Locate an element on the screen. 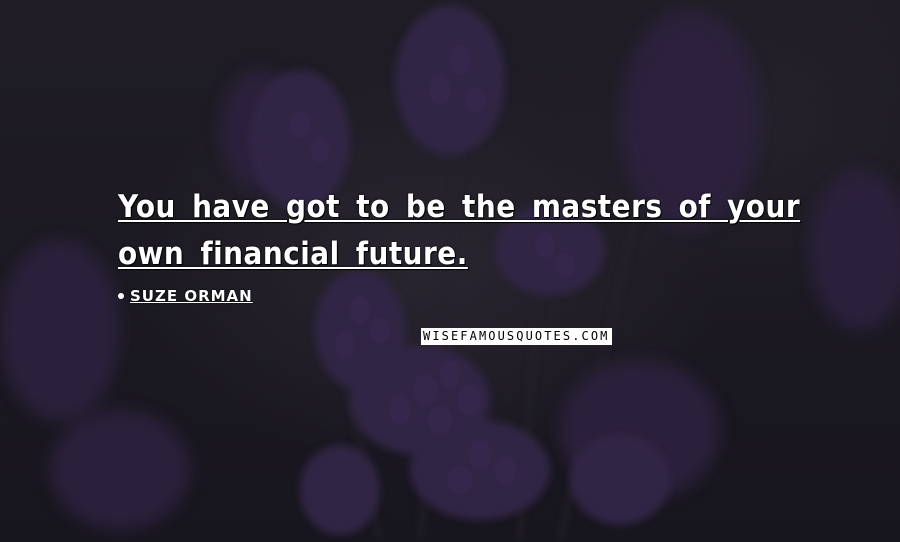 Image resolution: width=900 pixels, height=542 pixels. author-line: Suze Orman is located at coordinates (185, 296).